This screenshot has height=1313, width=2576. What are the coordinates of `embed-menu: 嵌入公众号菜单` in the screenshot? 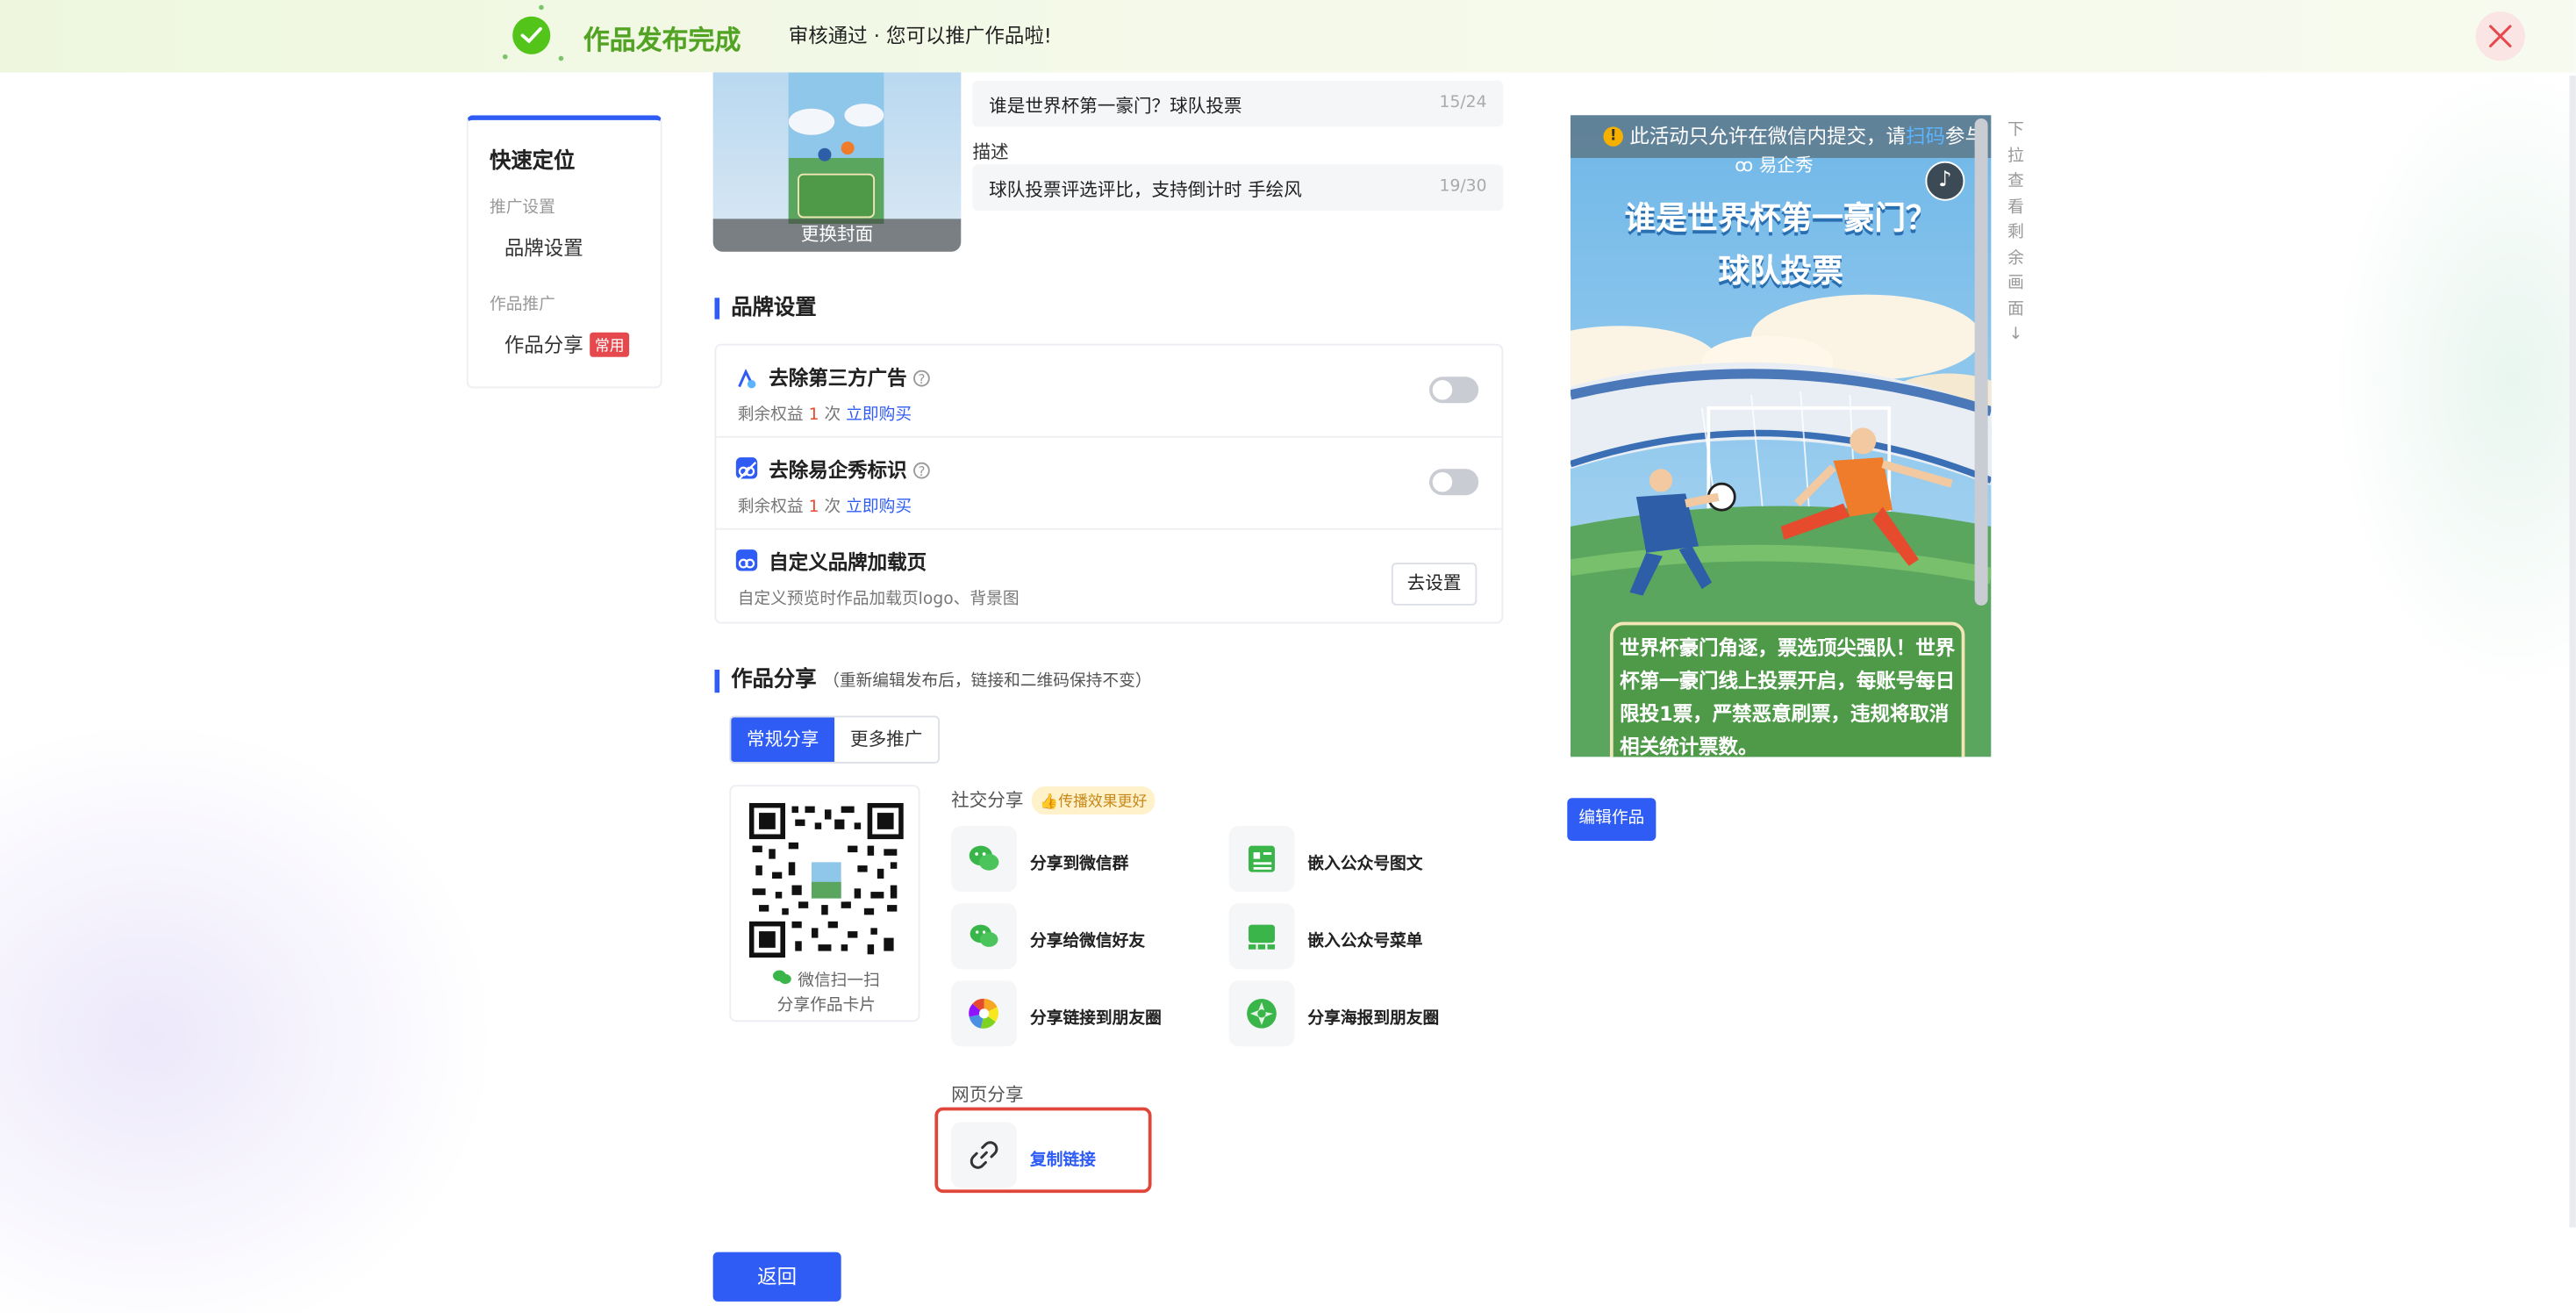 It's located at (1360, 937).